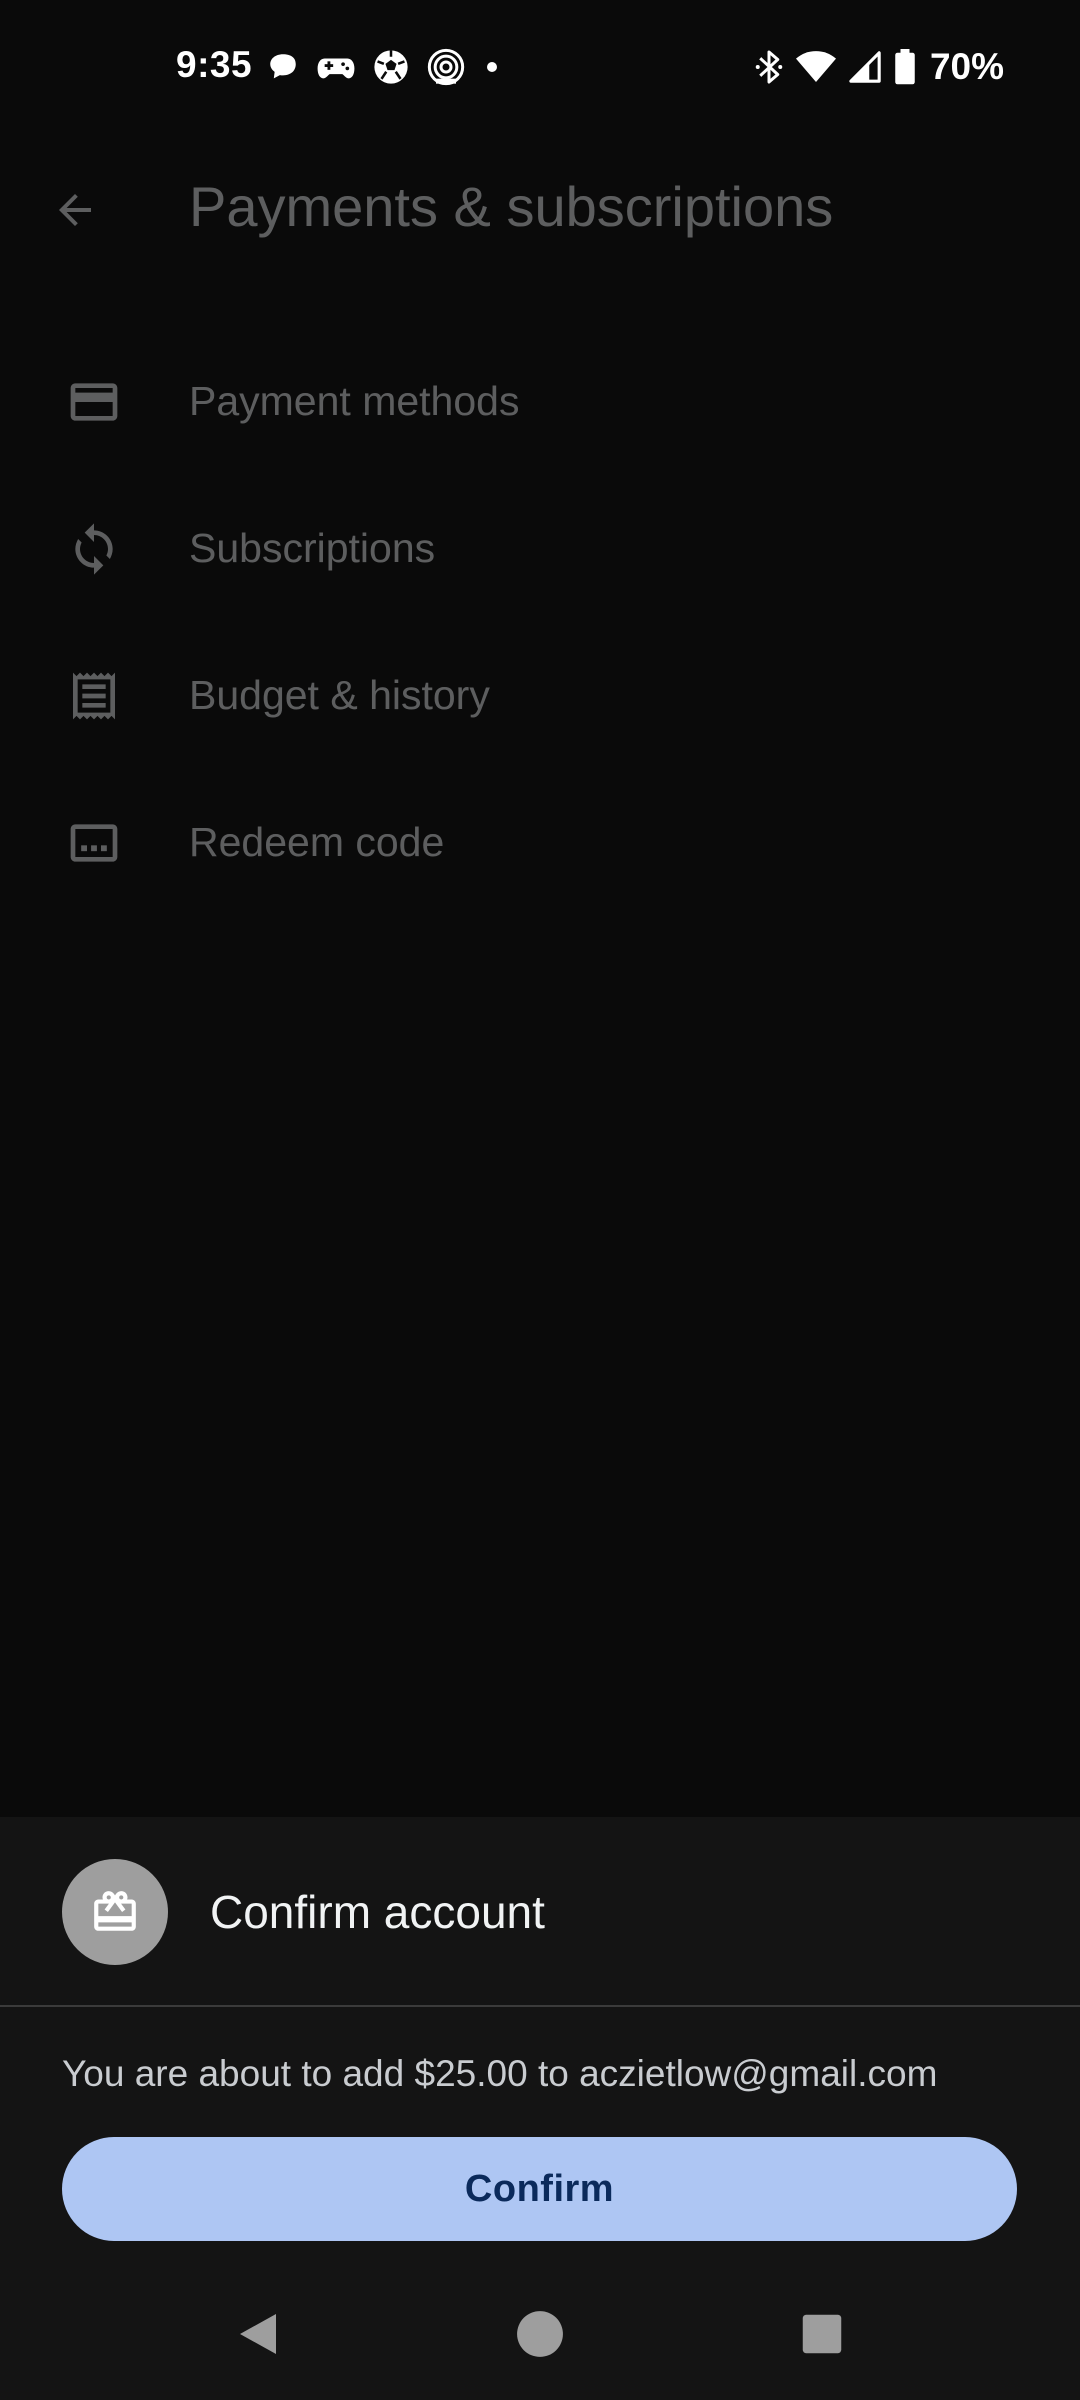 The height and width of the screenshot is (2400, 1080). I want to click on back-button, so click(75, 210).